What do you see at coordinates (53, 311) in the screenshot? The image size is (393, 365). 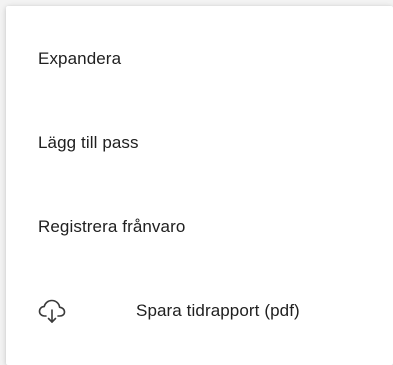 I see `cloud-download-icon` at bounding box center [53, 311].